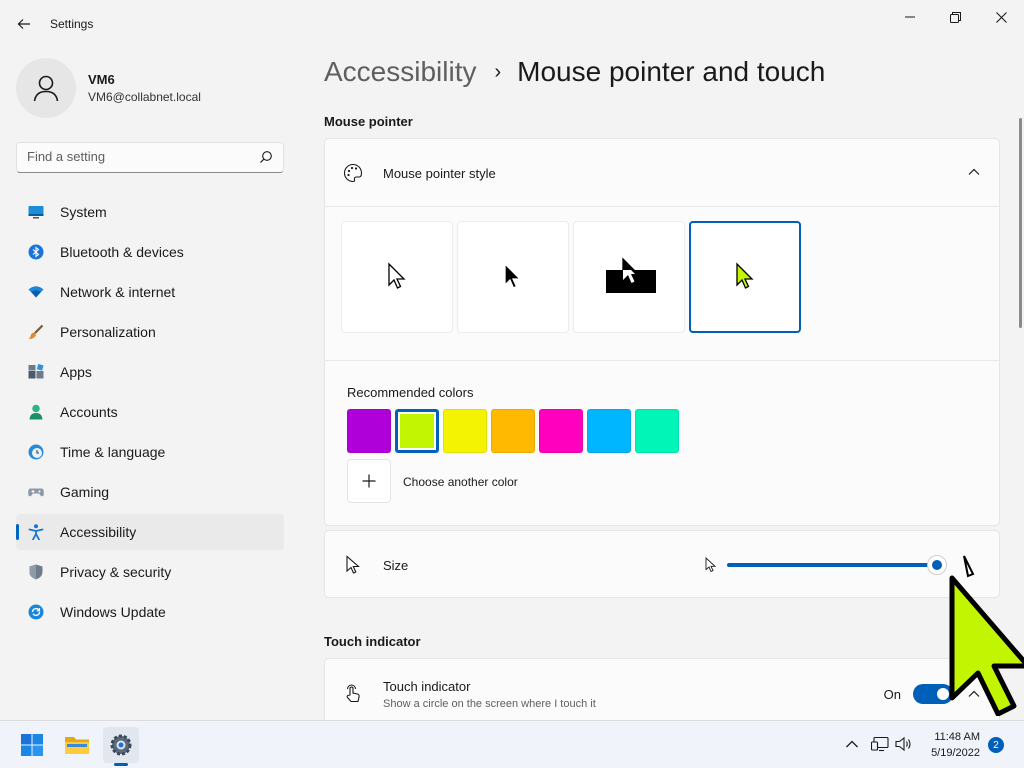 The image size is (1024, 768). What do you see at coordinates (144, 97) in the screenshot?
I see `profile-email: VM6@collabnet.local` at bounding box center [144, 97].